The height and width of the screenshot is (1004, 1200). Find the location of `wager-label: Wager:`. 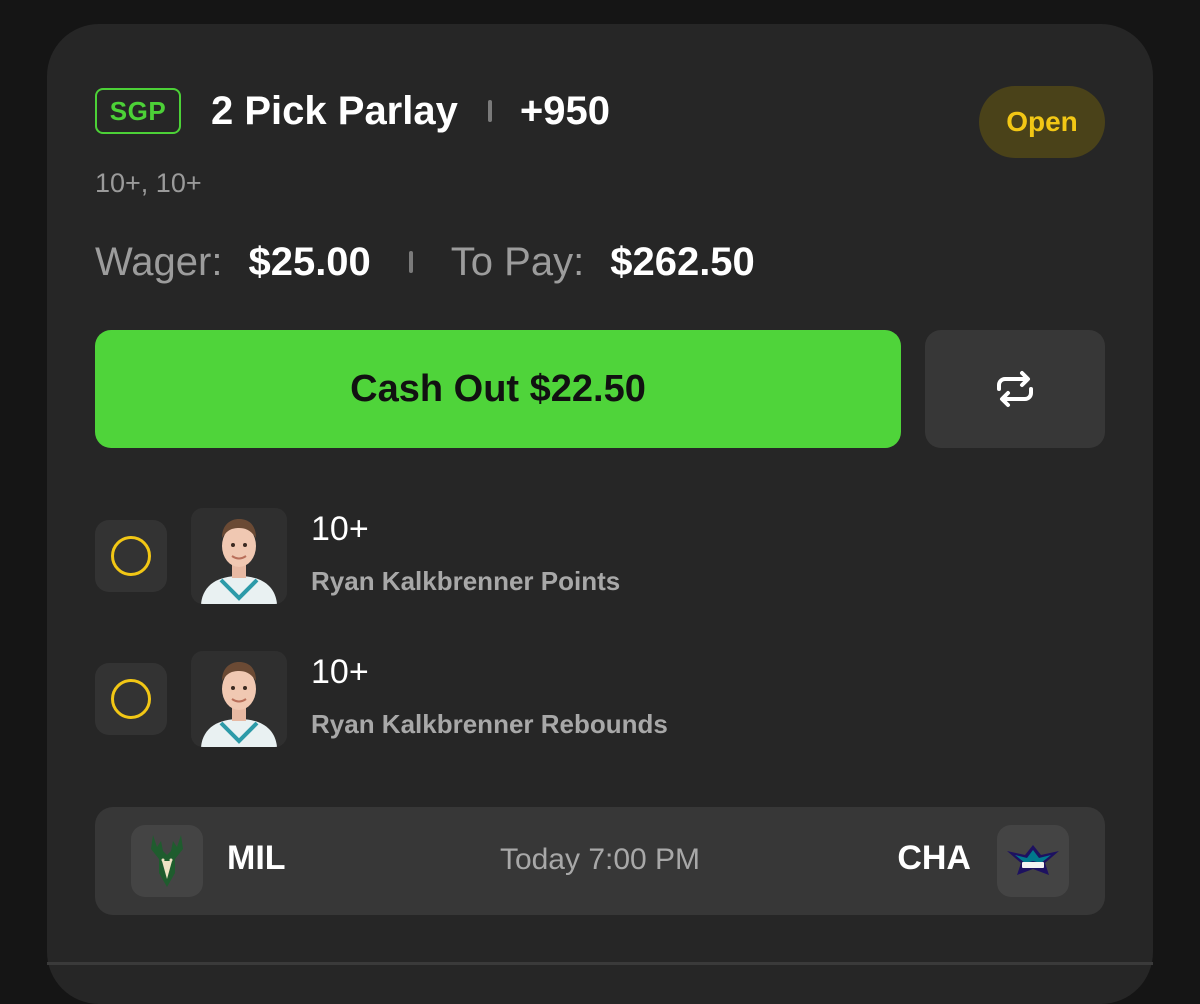

wager-label: Wager: is located at coordinates (159, 261).